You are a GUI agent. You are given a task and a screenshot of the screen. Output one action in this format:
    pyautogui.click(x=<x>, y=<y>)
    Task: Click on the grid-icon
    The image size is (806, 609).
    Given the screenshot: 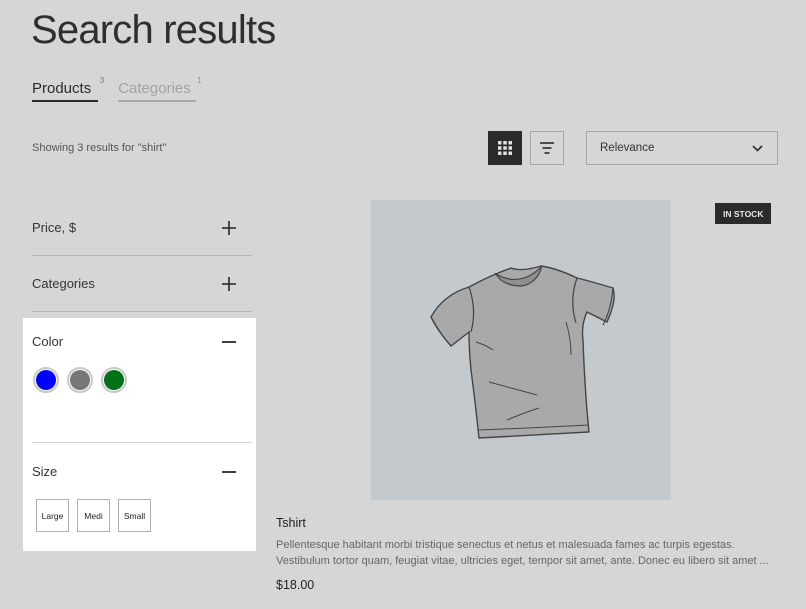 What is the action you would take?
    pyautogui.click(x=505, y=148)
    